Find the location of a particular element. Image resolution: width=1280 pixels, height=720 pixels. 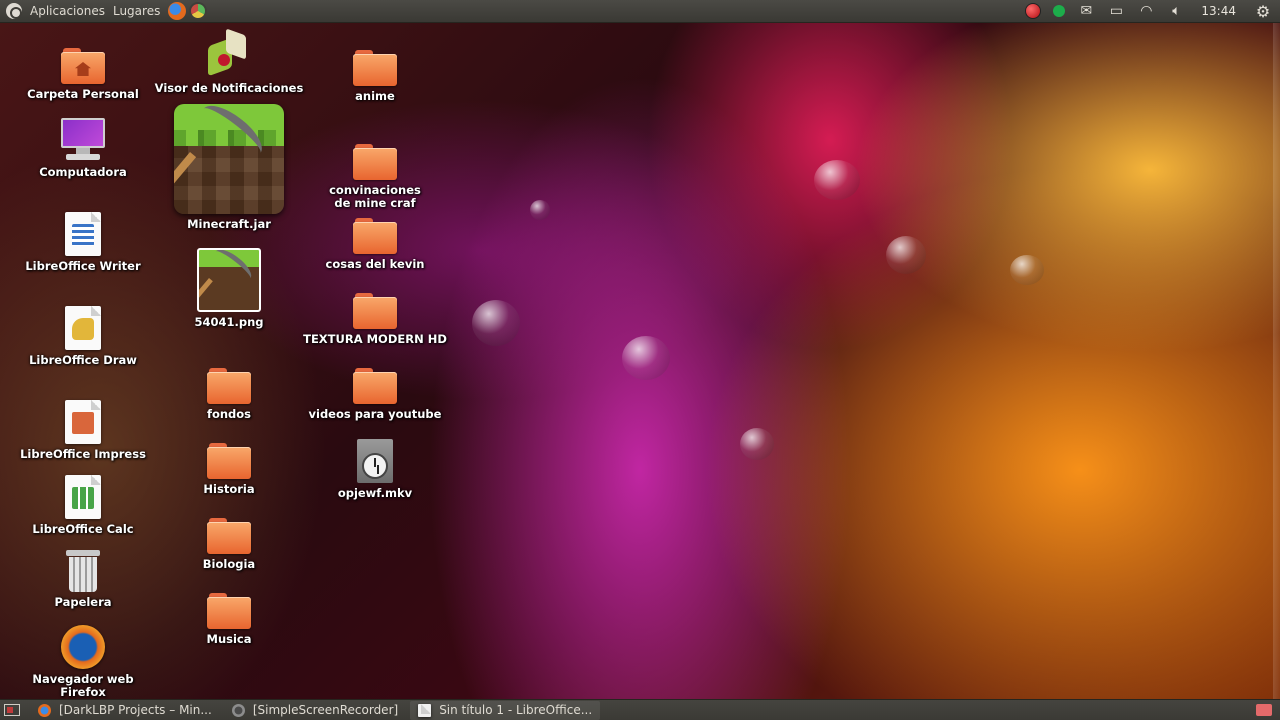

desktop-icon-calc: LibreOffice Calc is located at coordinates (83, 505).